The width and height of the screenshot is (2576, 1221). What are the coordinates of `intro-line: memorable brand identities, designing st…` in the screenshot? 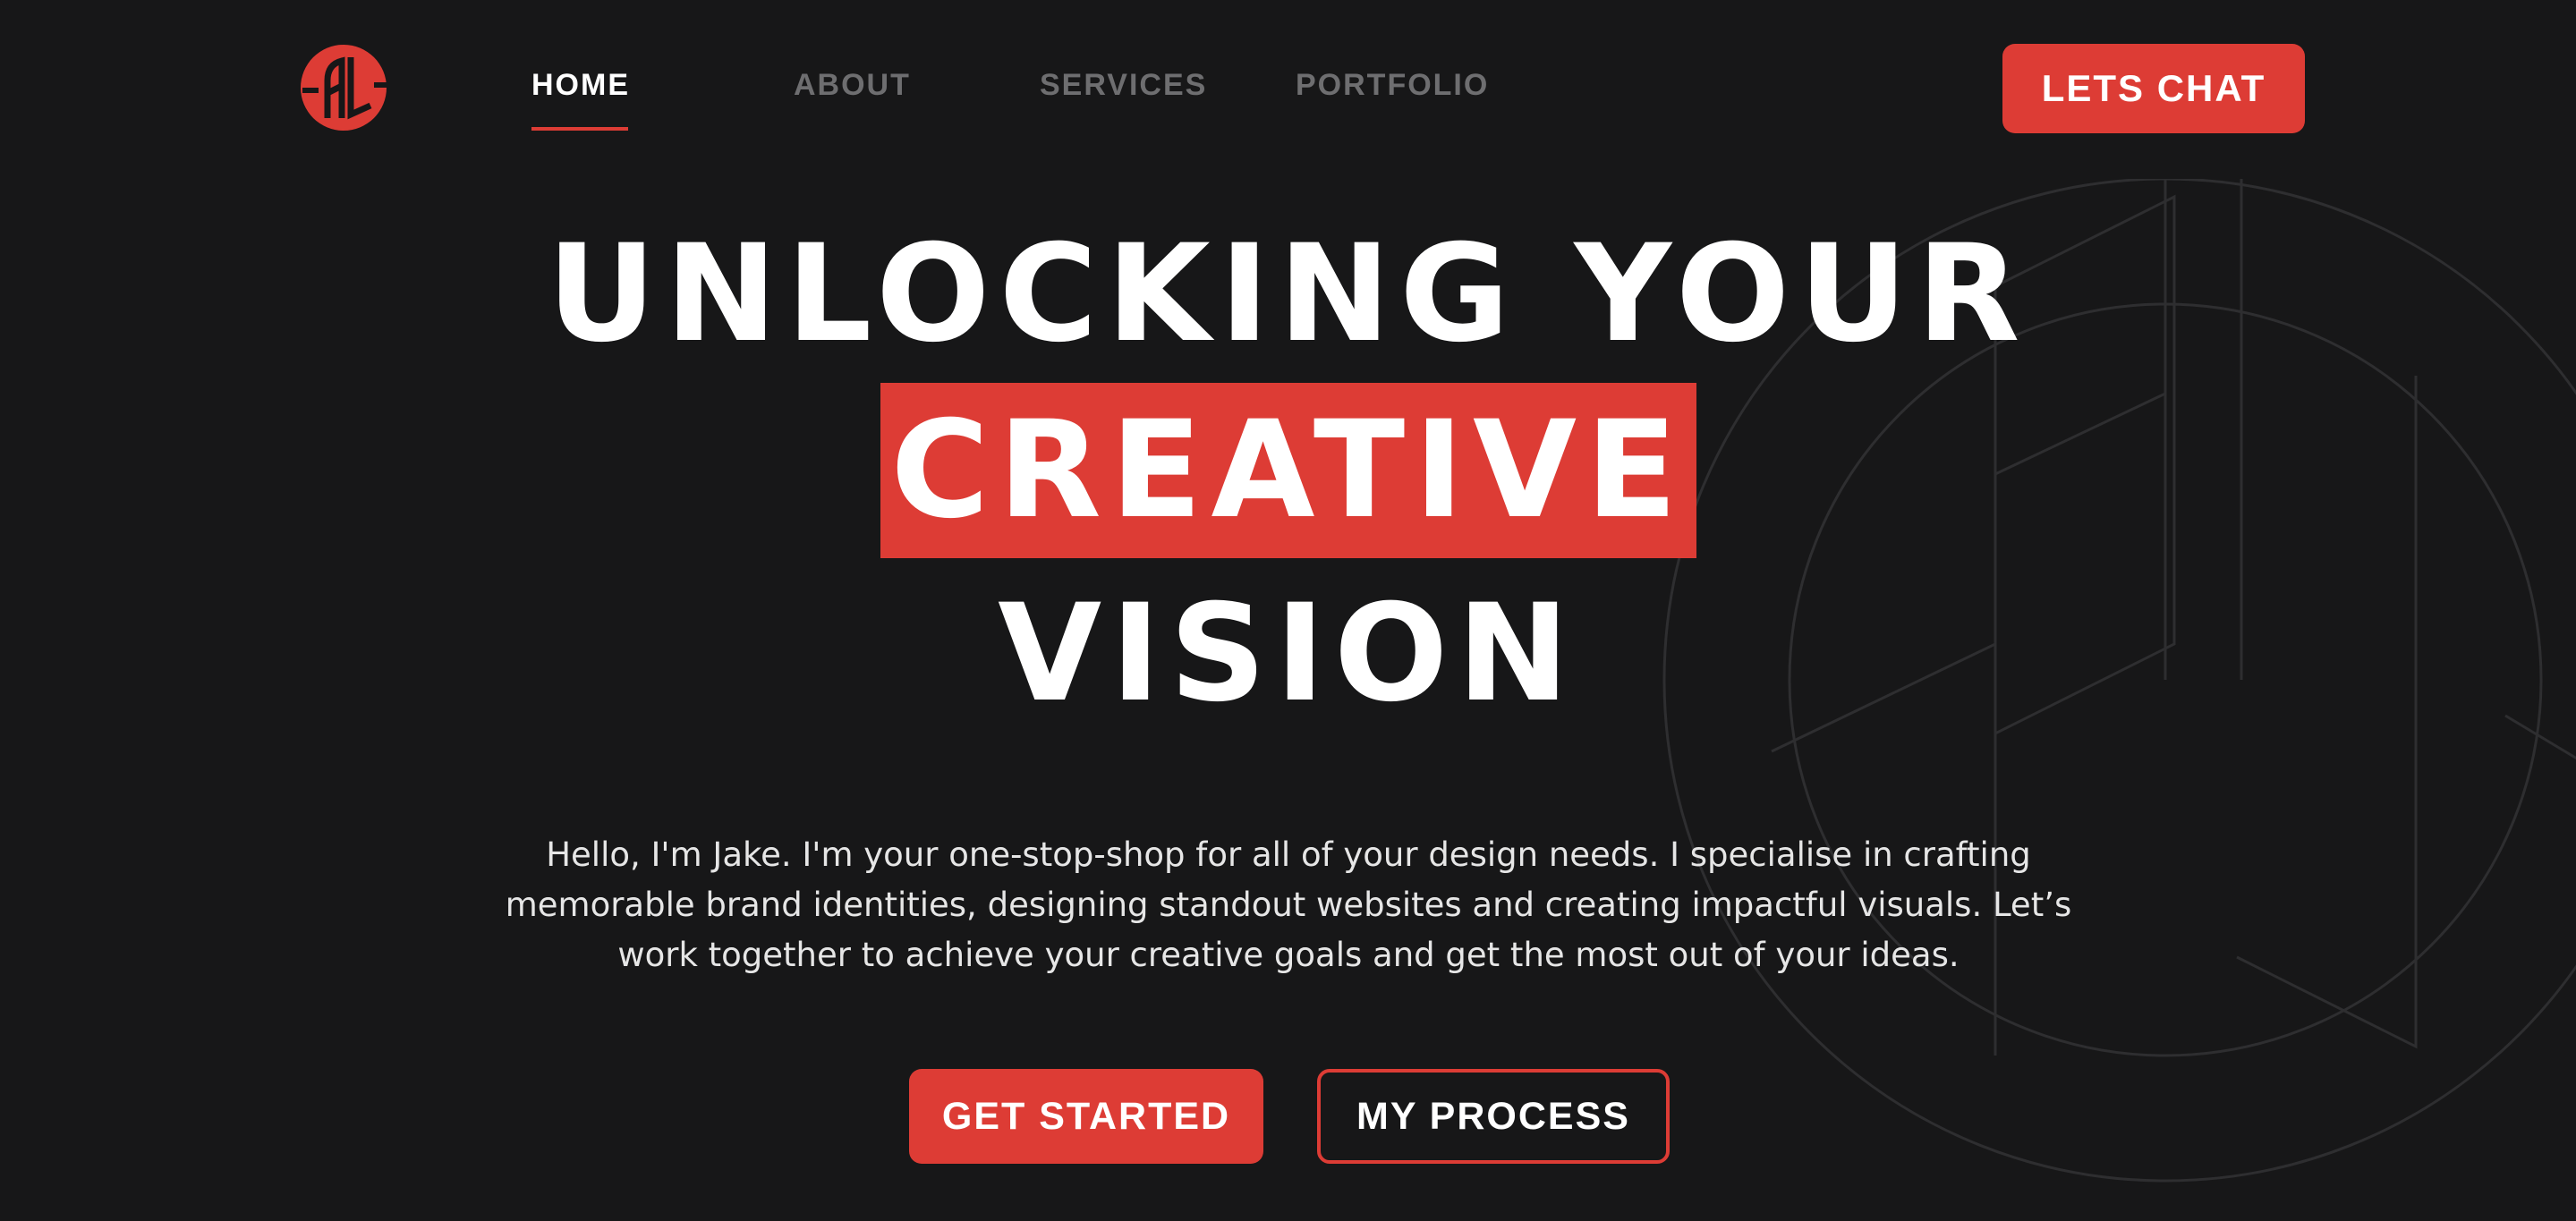 It's located at (1288, 905).